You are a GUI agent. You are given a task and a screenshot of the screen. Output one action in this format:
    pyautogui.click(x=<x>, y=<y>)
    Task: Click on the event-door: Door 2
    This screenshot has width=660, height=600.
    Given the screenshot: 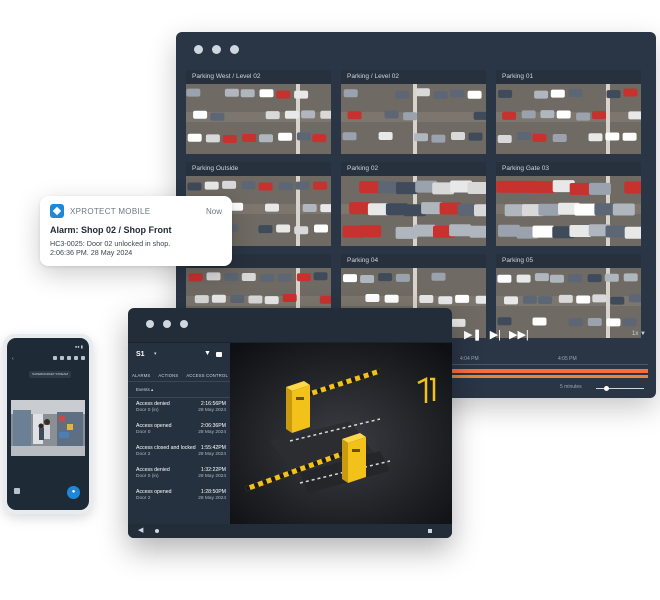 What is the action you would take?
    pyautogui.click(x=143, y=454)
    